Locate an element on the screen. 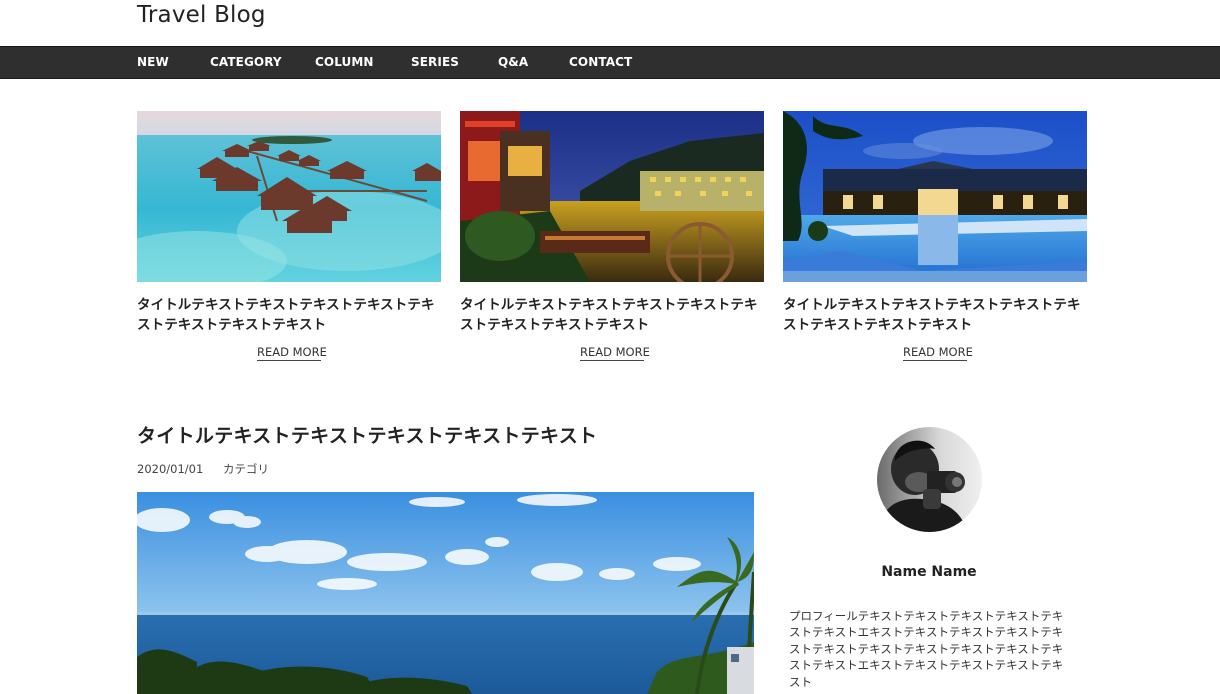 This screenshot has width=1220, height=694. nav-item-qa: Q&A is located at coordinates (513, 62).